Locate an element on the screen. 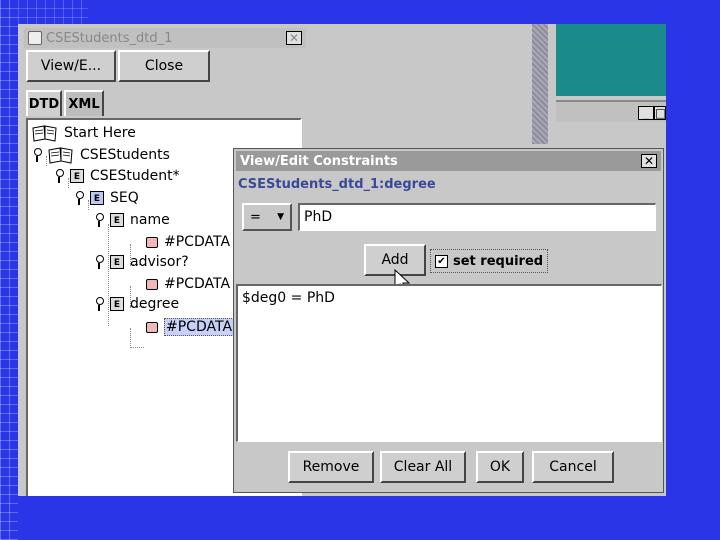  operator-value: = is located at coordinates (255, 217).